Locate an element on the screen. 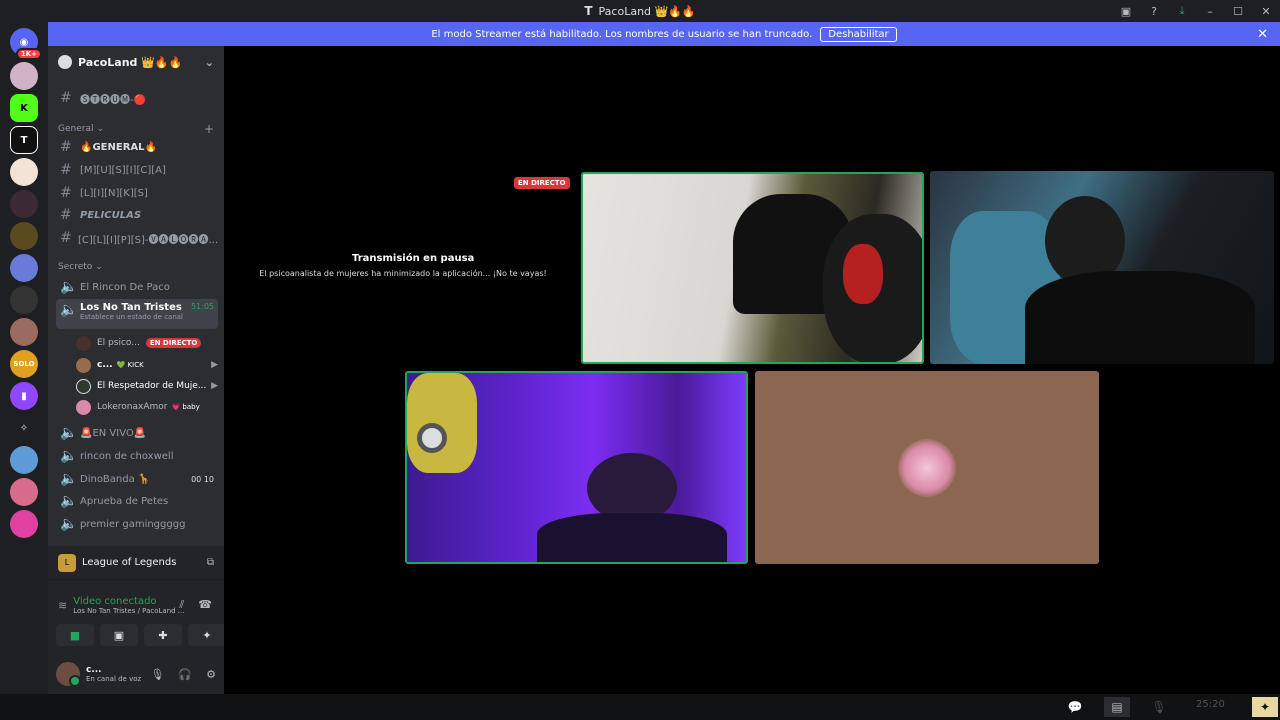 The image size is (1280, 720). server-magenta-icon is located at coordinates (24, 524).